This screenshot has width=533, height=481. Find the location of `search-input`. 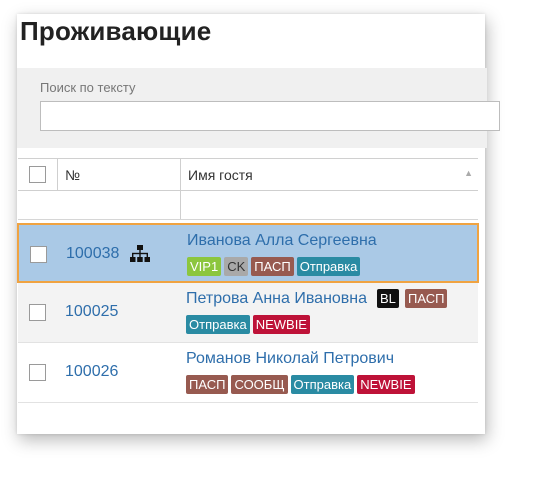

search-input is located at coordinates (270, 116).